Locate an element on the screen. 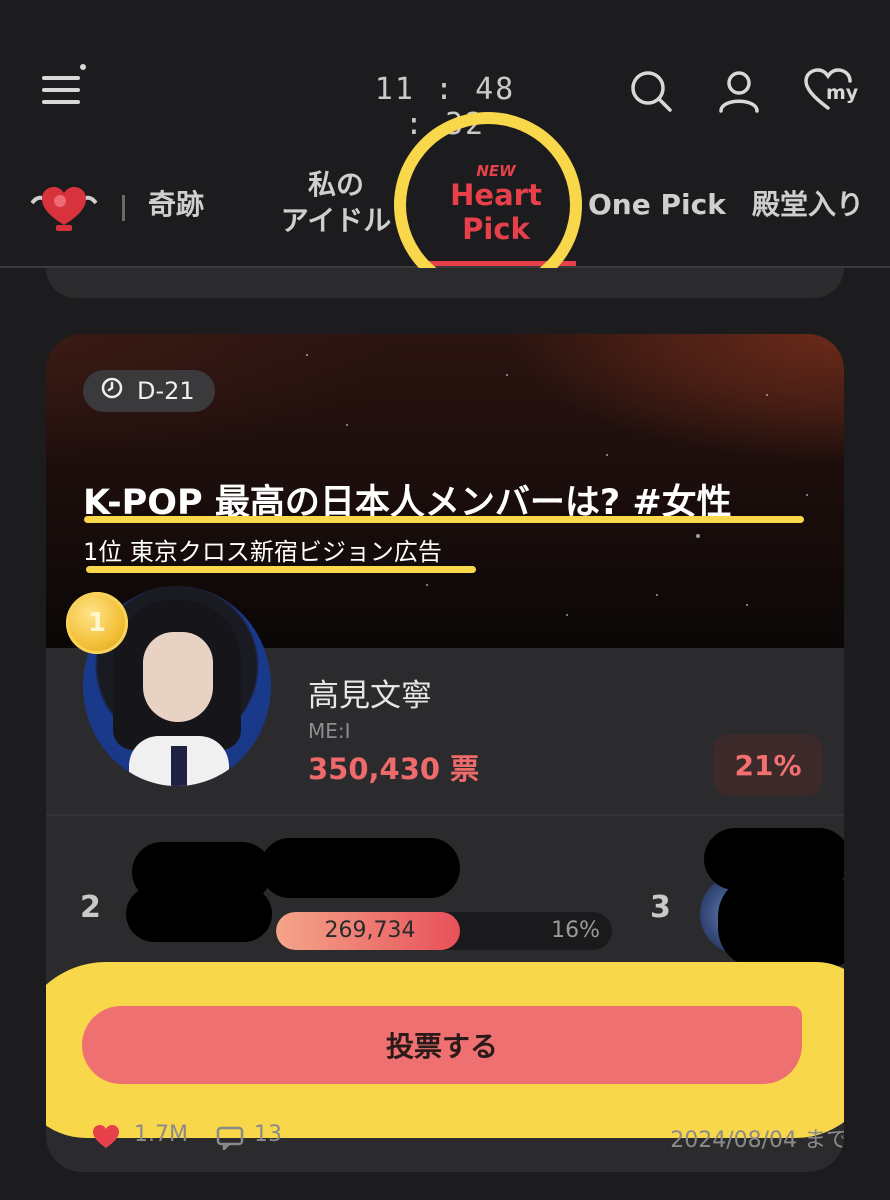  previous-card is located at coordinates (445, 283).